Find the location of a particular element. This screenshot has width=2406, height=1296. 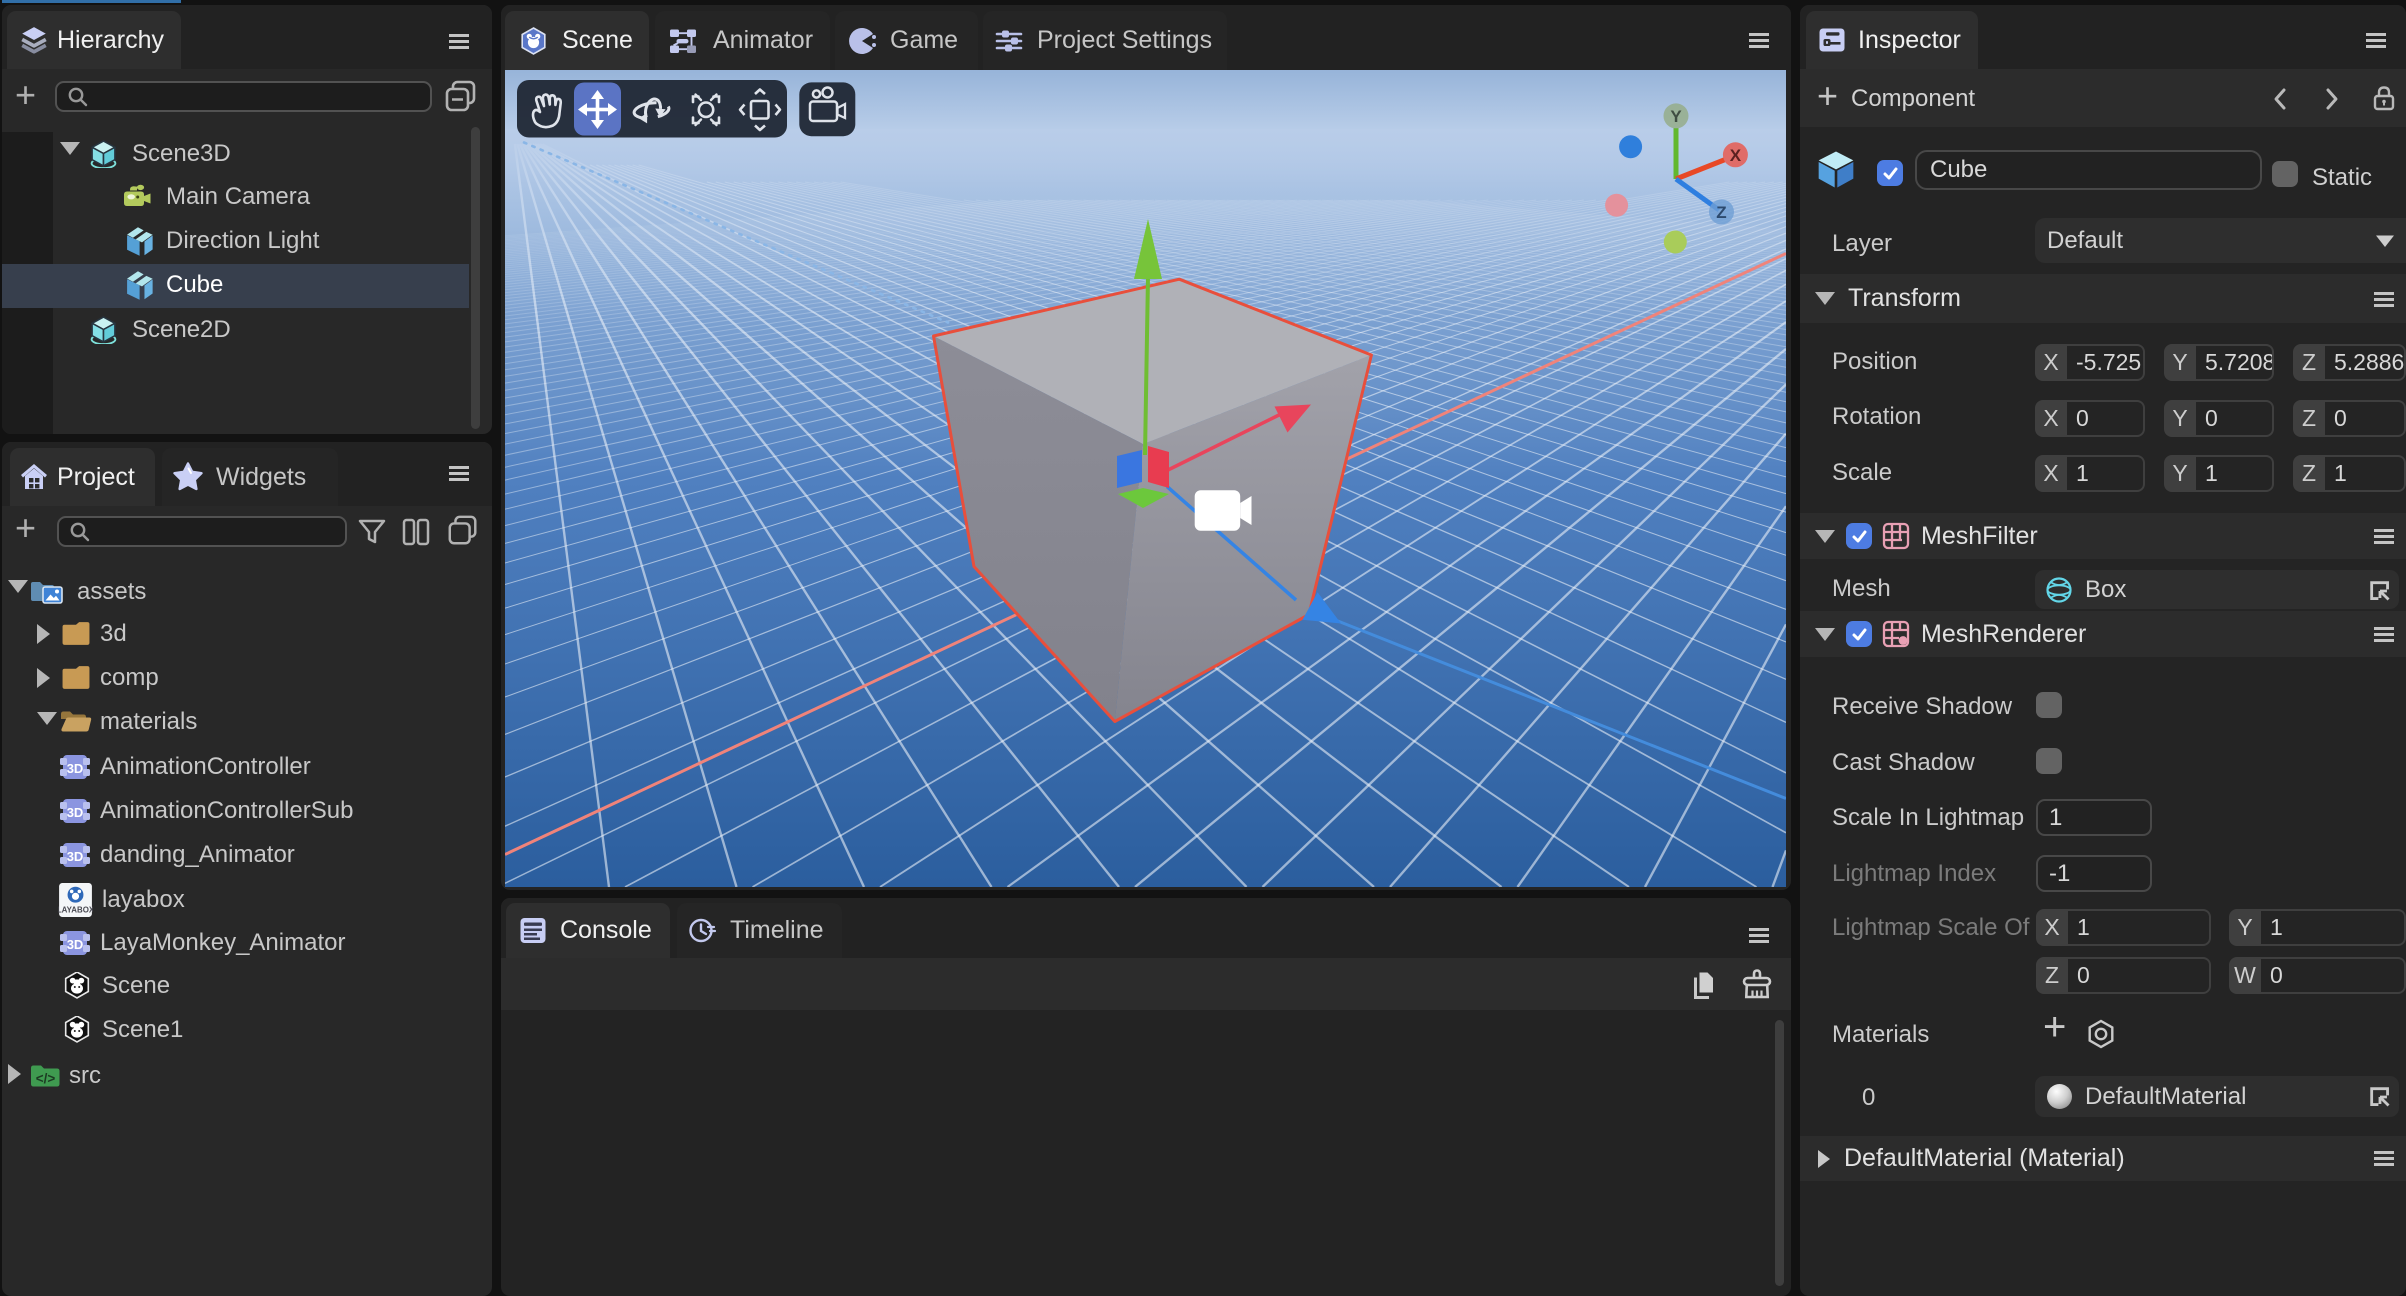

svg-text: X is located at coordinates (1736, 155).